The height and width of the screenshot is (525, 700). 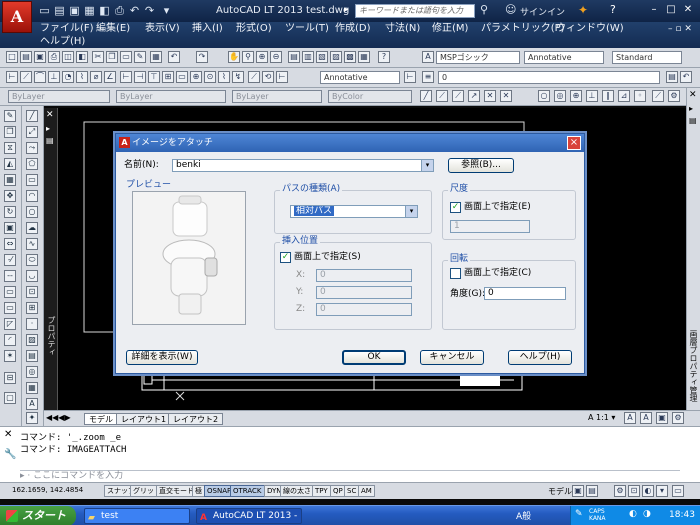 What do you see at coordinates (113, 29) in the screenshot?
I see `menu-edit: 編集(E)` at bounding box center [113, 29].